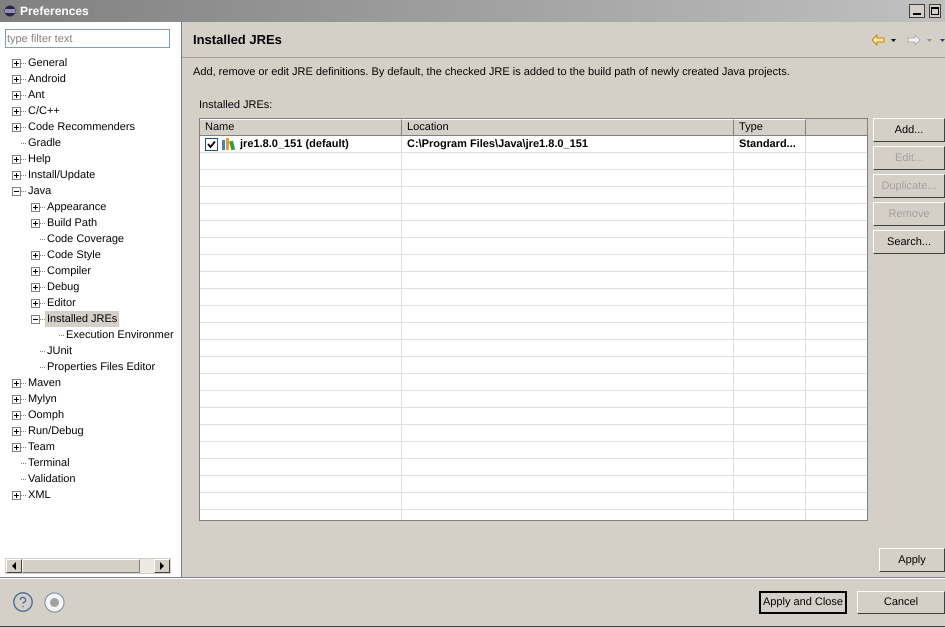  Describe the element at coordinates (74, 255) in the screenshot. I see `tree-item: Code Style` at that location.